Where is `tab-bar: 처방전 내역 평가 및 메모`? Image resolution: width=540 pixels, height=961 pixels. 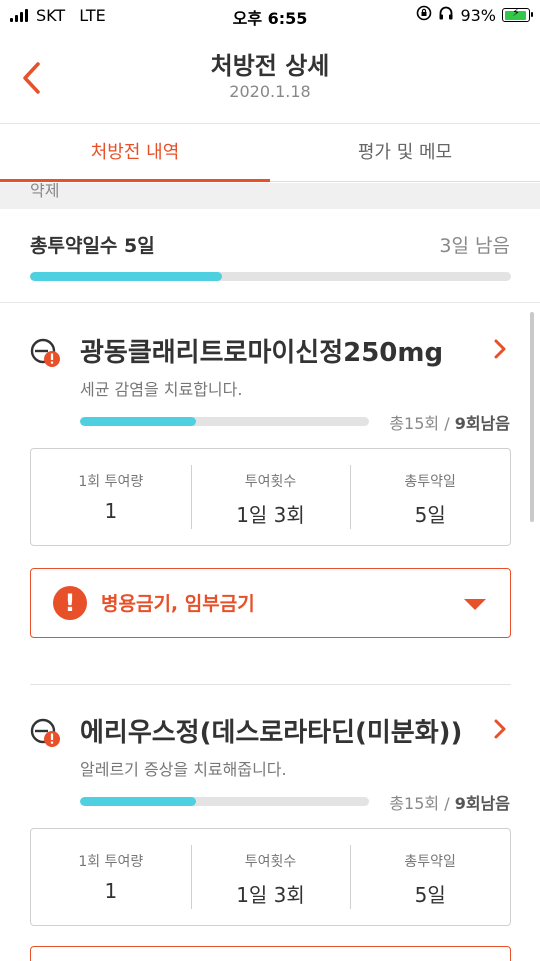
tab-bar: 처방전 내역 평가 및 메모 is located at coordinates (270, 153).